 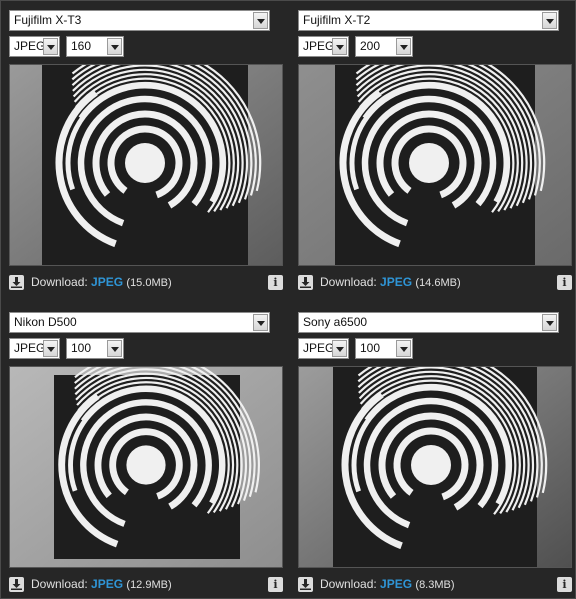 I want to click on download-row: Download: JPEG (14.6MB) i, so click(x=435, y=283).